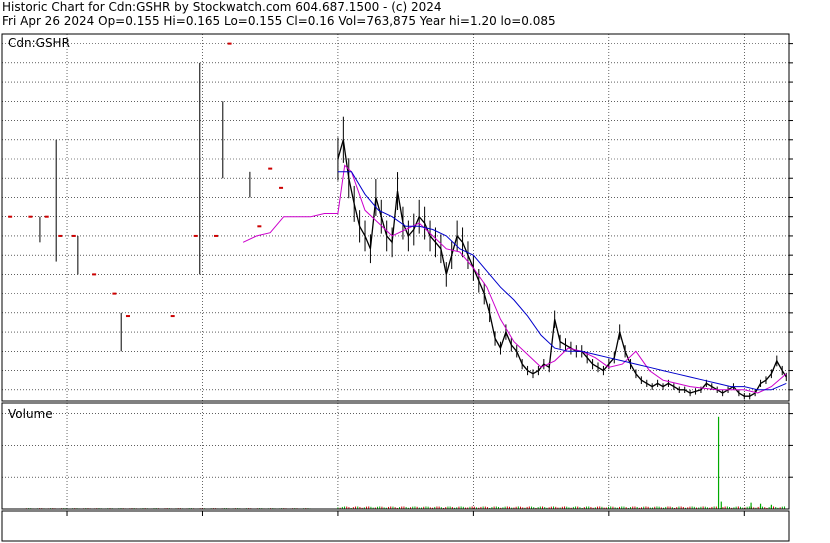 Image resolution: width=830 pixels, height=543 pixels. What do you see at coordinates (145, 207) in the screenshot?
I see `price-range-bars` at bounding box center [145, 207].